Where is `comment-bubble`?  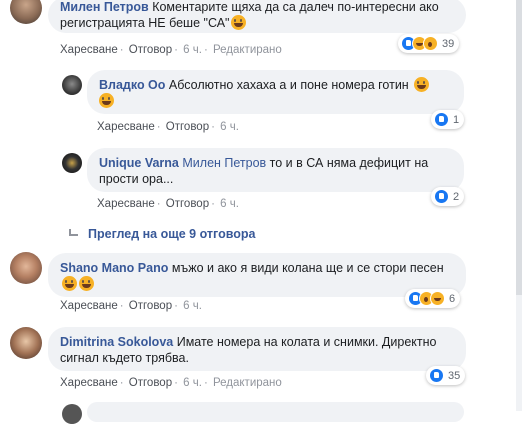
comment-bubble is located at coordinates (275, 412).